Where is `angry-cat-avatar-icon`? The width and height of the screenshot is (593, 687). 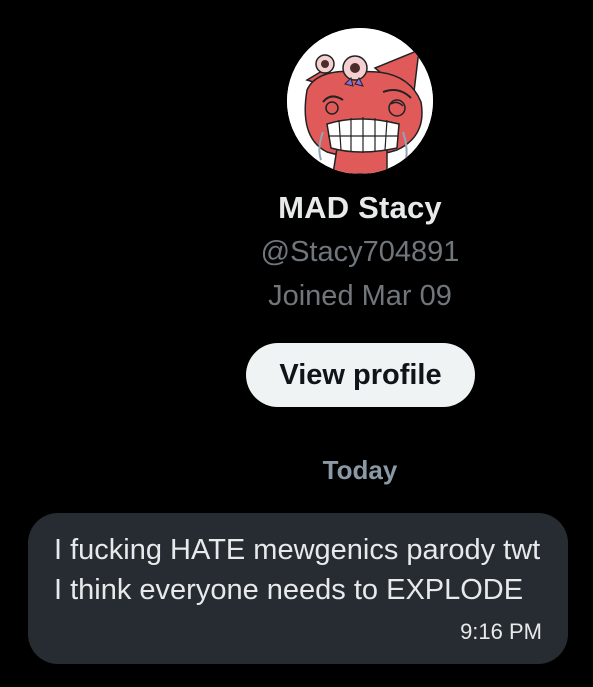 angry-cat-avatar-icon is located at coordinates (360, 101).